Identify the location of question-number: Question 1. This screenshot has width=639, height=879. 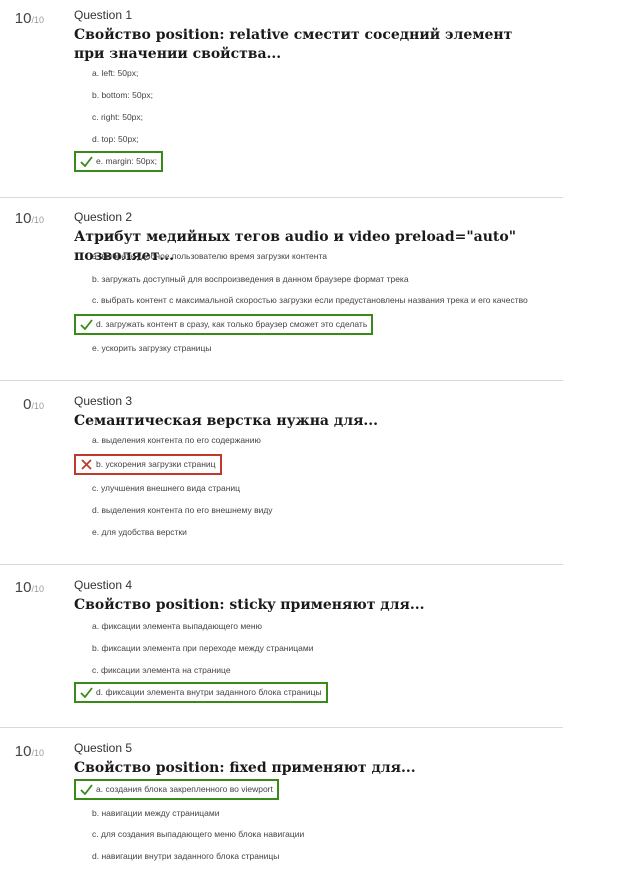
(103, 15).